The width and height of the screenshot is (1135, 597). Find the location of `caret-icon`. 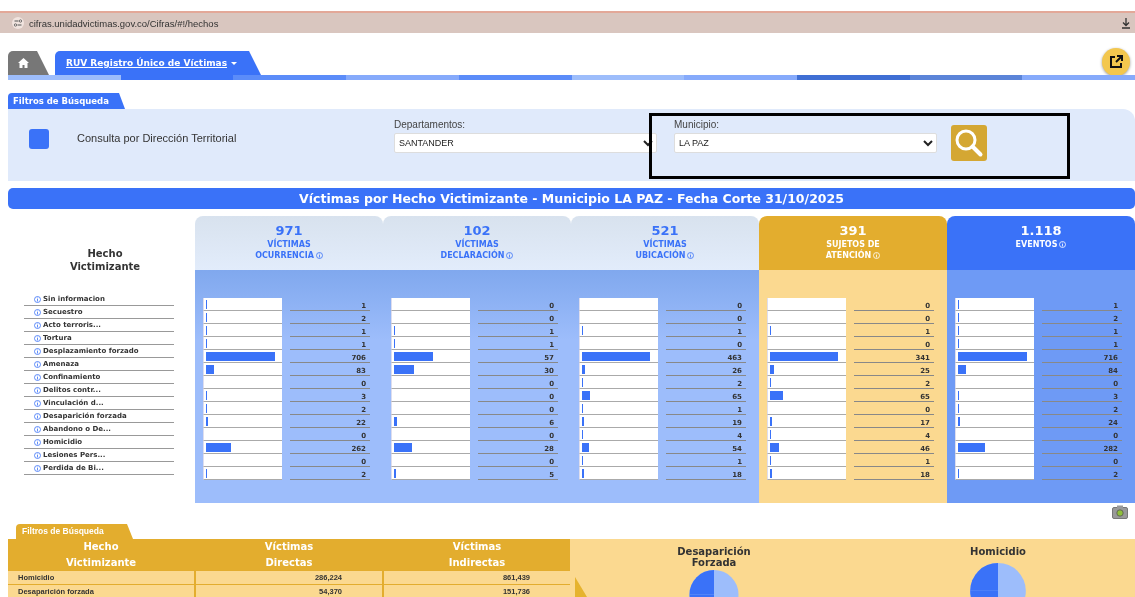

caret-icon is located at coordinates (234, 63).